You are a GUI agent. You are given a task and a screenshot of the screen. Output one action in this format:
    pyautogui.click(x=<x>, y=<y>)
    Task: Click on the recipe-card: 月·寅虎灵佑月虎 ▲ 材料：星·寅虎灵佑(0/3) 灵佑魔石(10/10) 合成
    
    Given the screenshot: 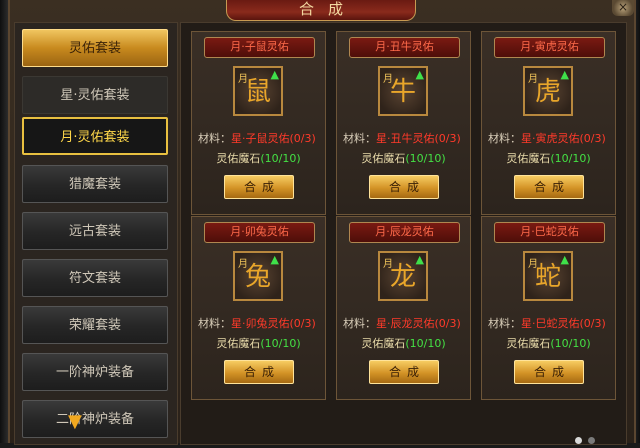 What is the action you would take?
    pyautogui.click(x=548, y=123)
    